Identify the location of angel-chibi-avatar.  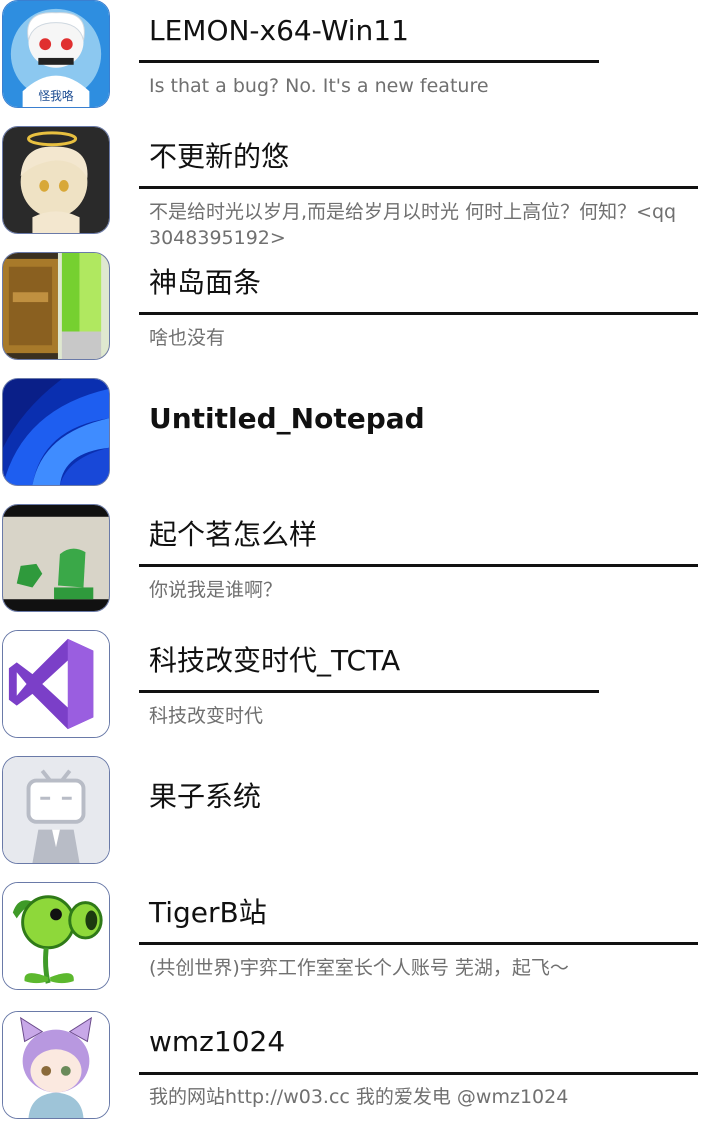
(56, 180).